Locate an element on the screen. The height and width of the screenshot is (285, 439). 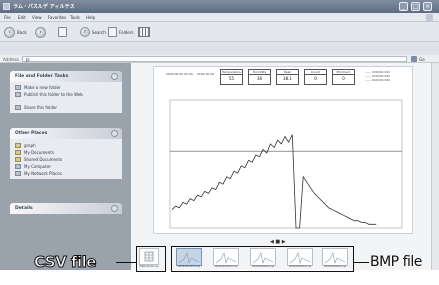
csv-file-label: CSV file is located at coordinates (65, 262).